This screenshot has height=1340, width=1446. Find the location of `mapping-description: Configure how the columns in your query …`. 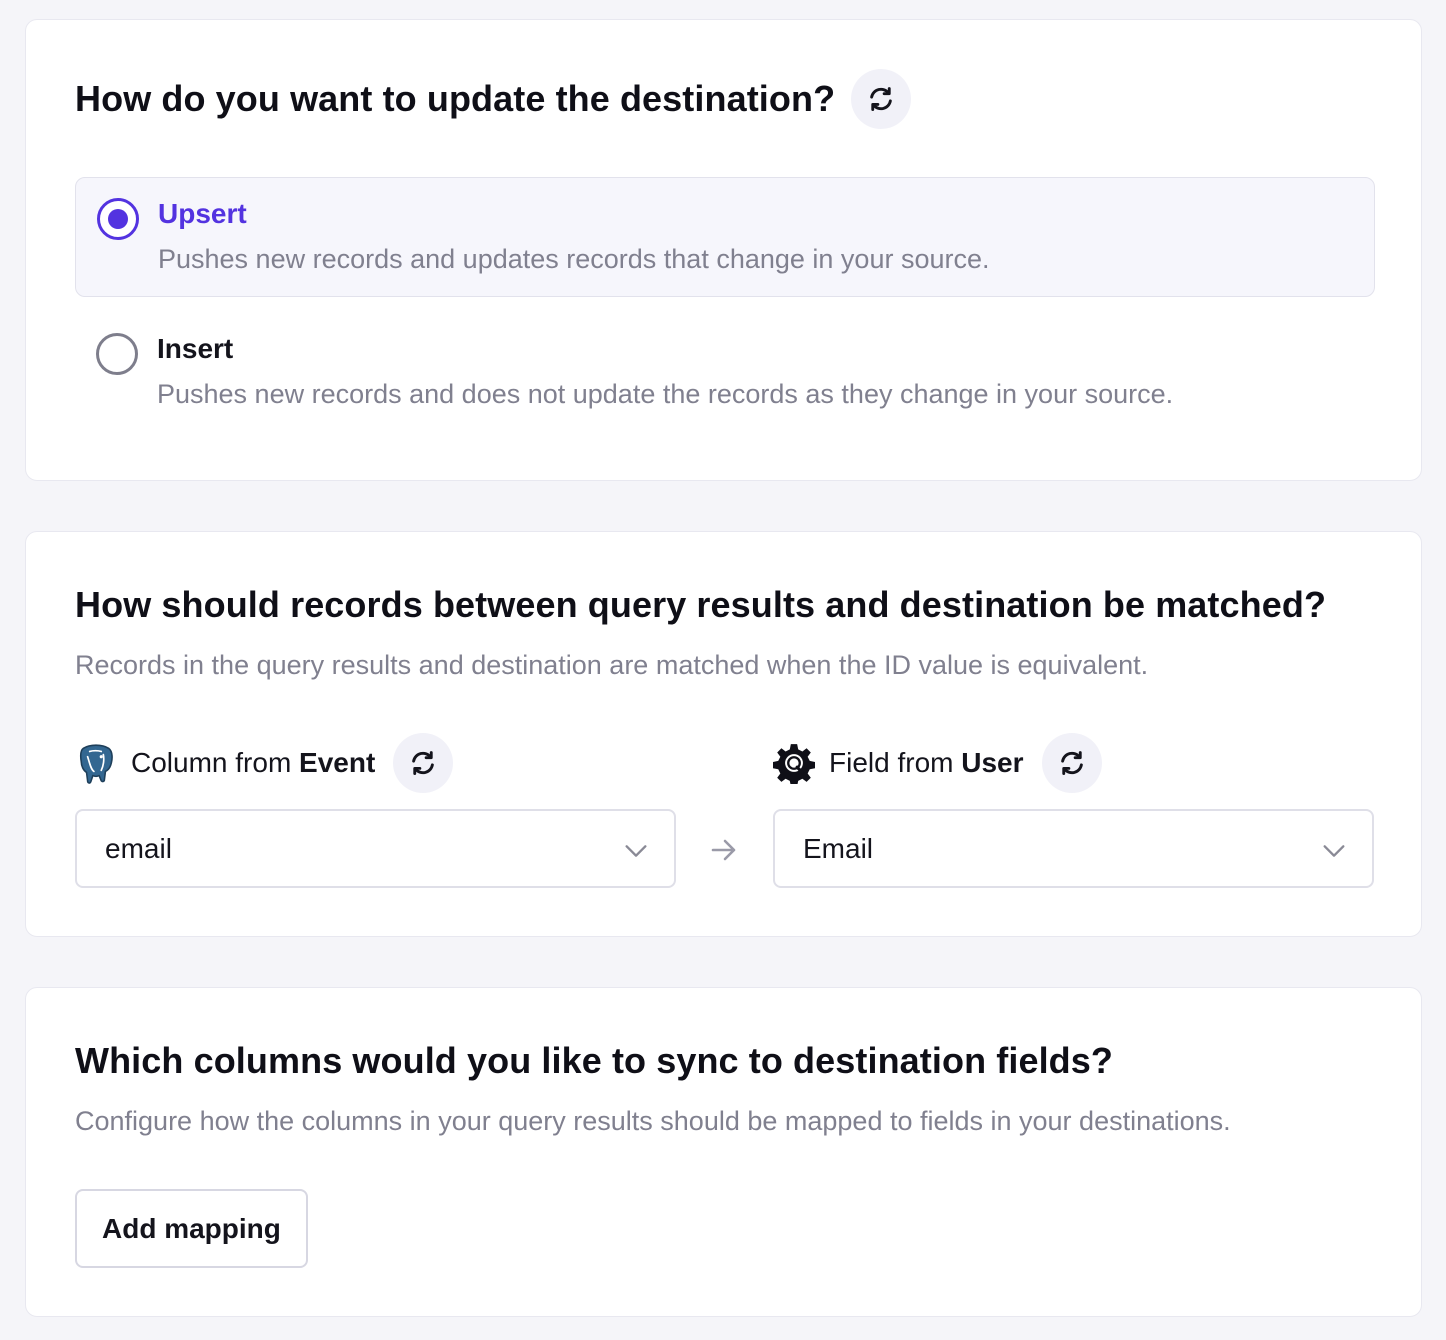

mapping-description: Configure how the columns in your query … is located at coordinates (653, 1121).